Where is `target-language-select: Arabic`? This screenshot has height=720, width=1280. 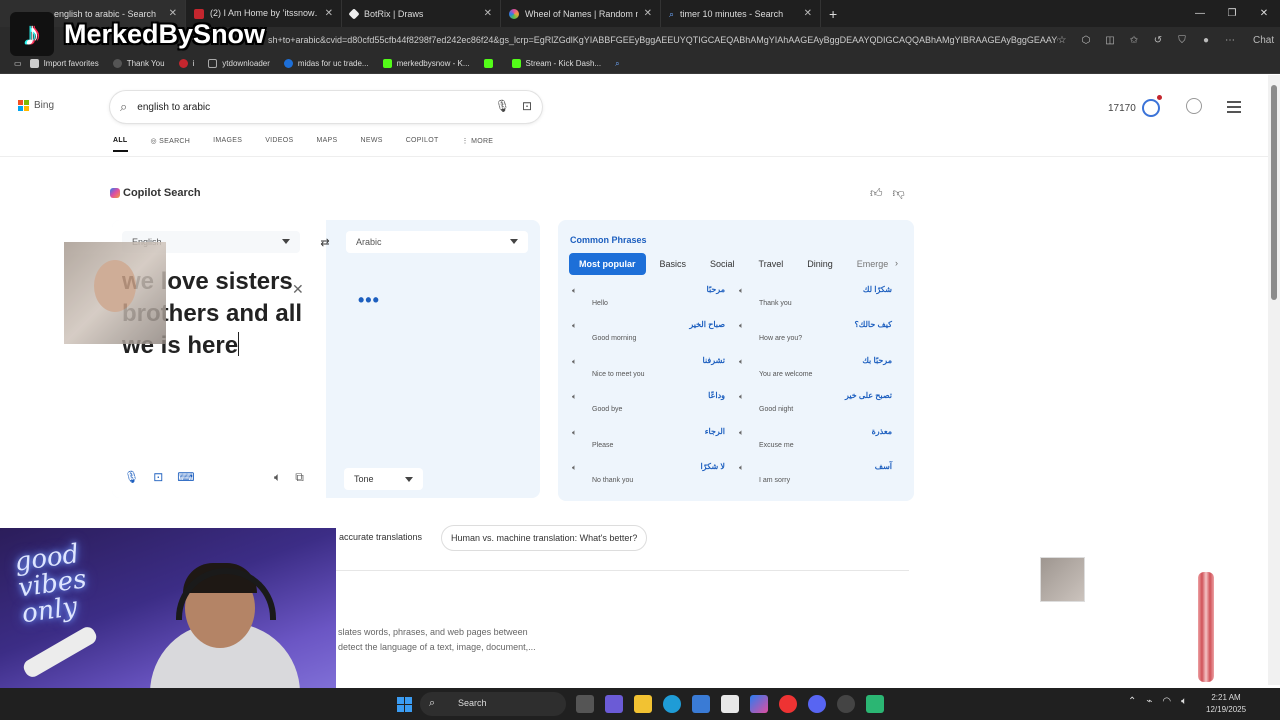 target-language-select: Arabic is located at coordinates (437, 242).